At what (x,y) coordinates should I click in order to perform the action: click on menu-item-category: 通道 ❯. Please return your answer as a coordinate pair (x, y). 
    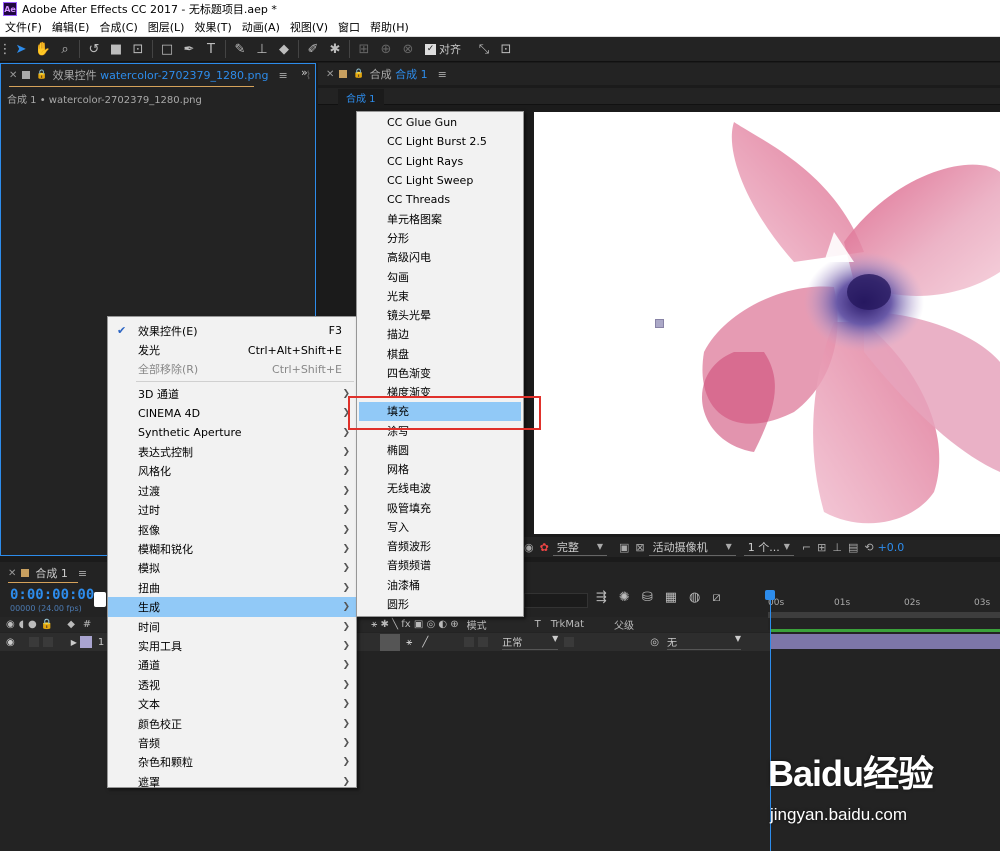
    Looking at the image, I should click on (232, 665).